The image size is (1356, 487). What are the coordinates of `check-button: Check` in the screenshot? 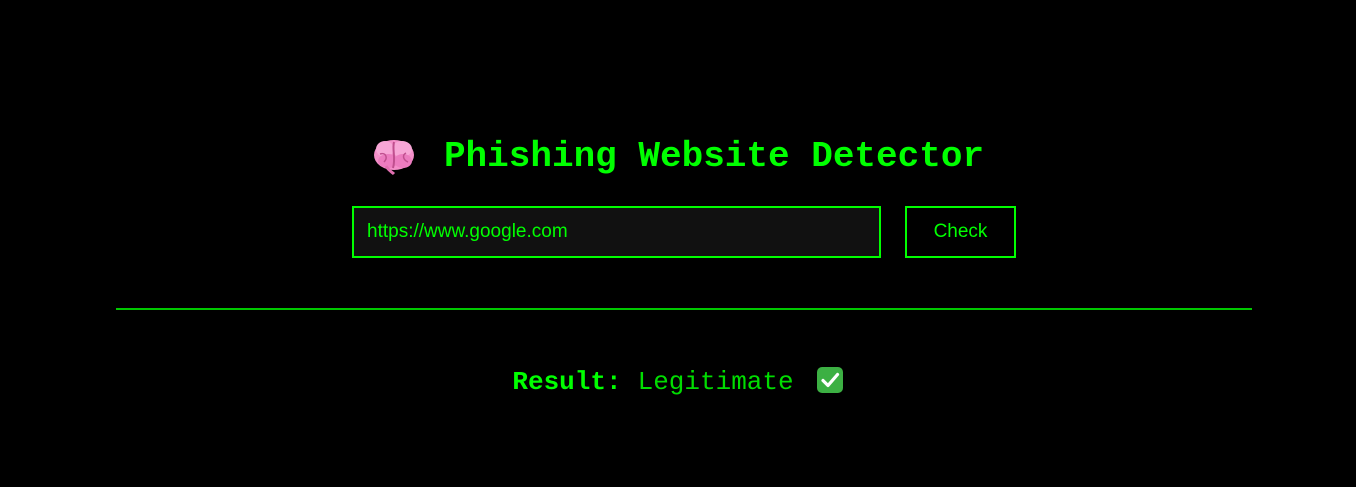 It's located at (960, 232).